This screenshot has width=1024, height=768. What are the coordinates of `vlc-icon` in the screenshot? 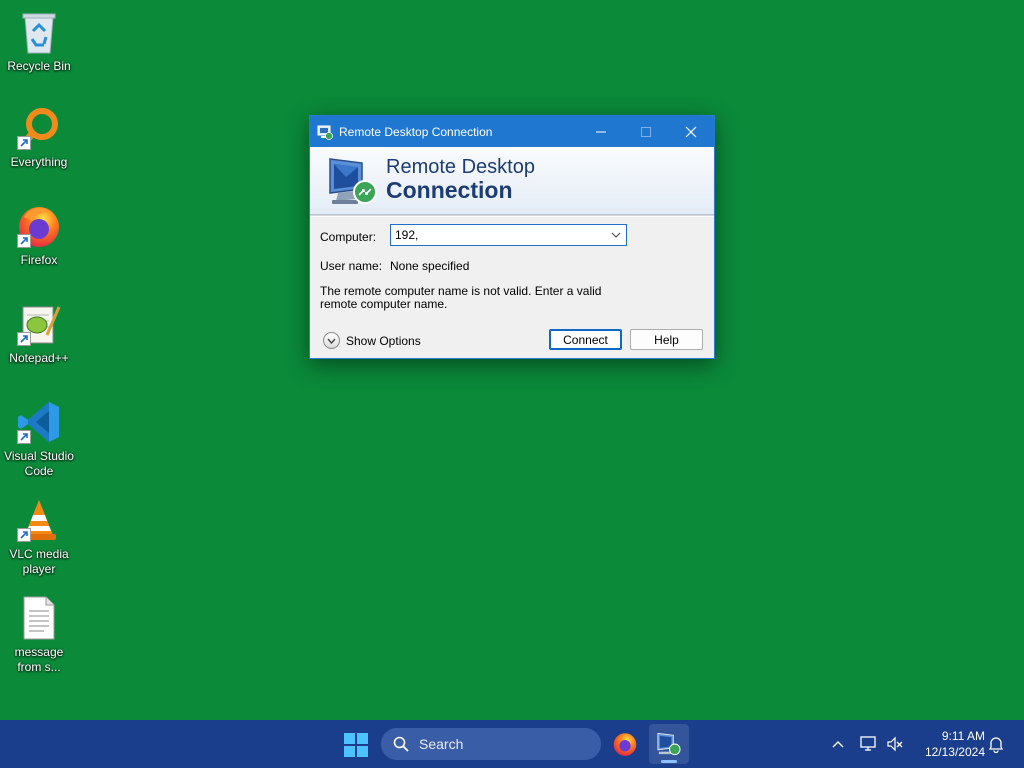 It's located at (39, 520).